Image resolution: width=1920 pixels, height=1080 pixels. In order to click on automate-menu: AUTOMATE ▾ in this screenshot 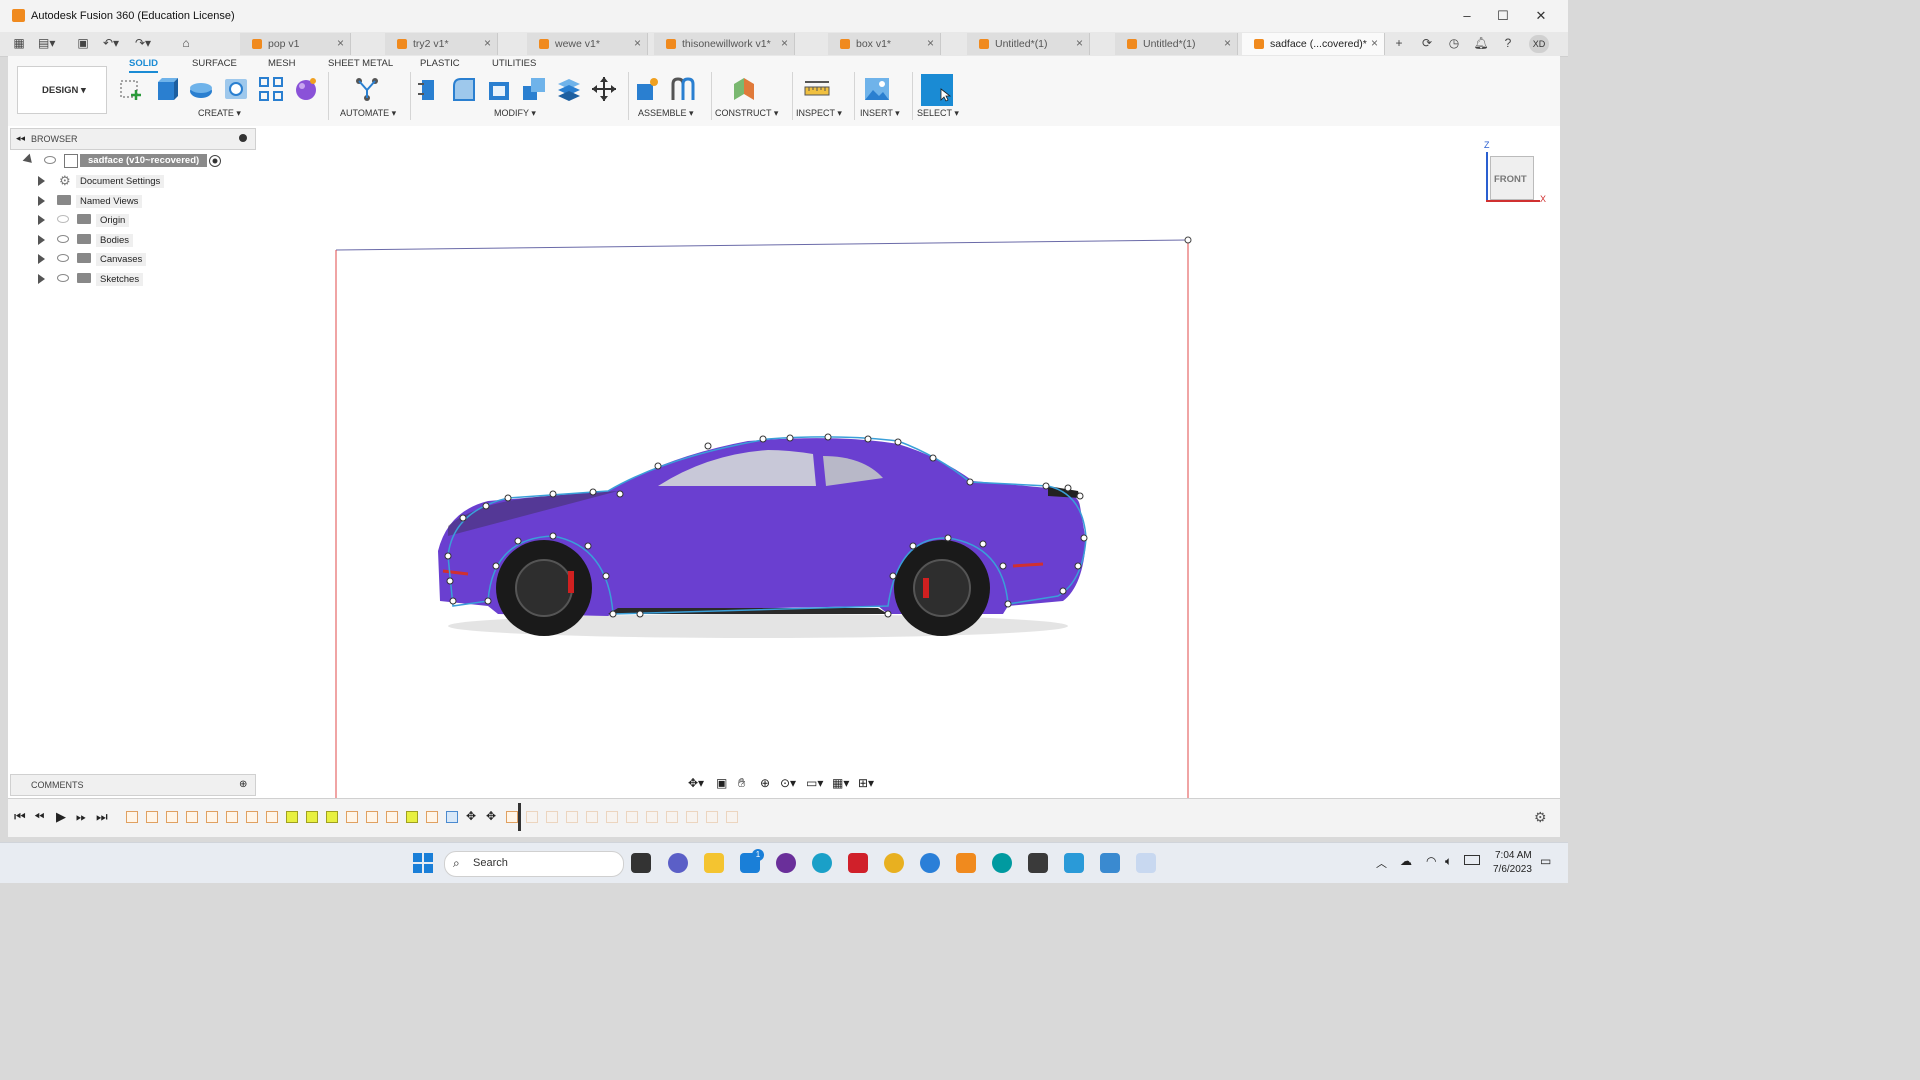, I will do `click(368, 113)`.